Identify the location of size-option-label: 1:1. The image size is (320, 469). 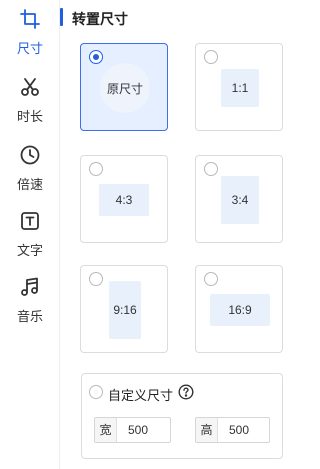
(240, 88).